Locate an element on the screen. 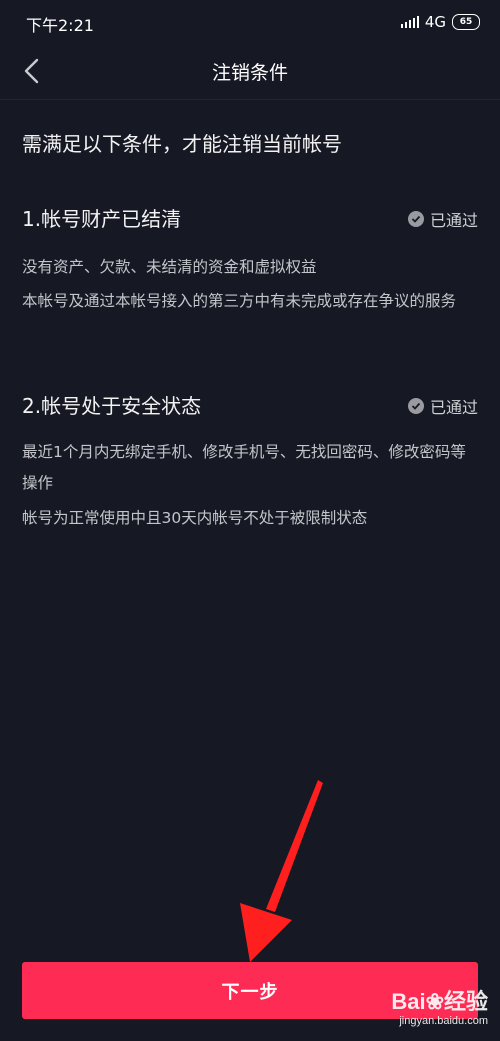 Image resolution: width=500 pixels, height=1041 pixels. condition-description: 没有资产、欠款、未结清的资金和虚拟权益 is located at coordinates (169, 267).